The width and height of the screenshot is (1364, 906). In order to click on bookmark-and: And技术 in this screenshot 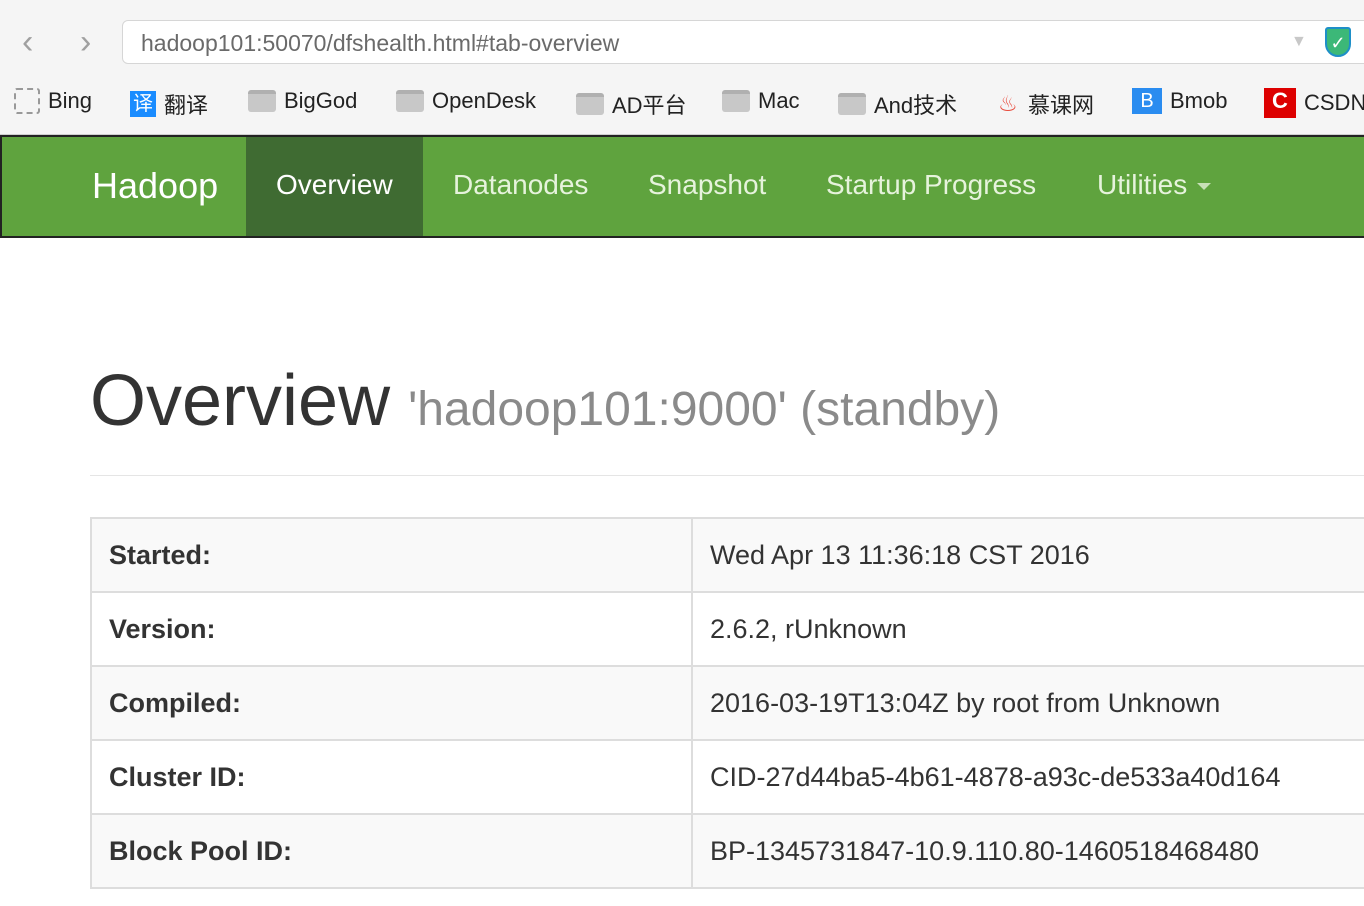, I will do `click(897, 104)`.